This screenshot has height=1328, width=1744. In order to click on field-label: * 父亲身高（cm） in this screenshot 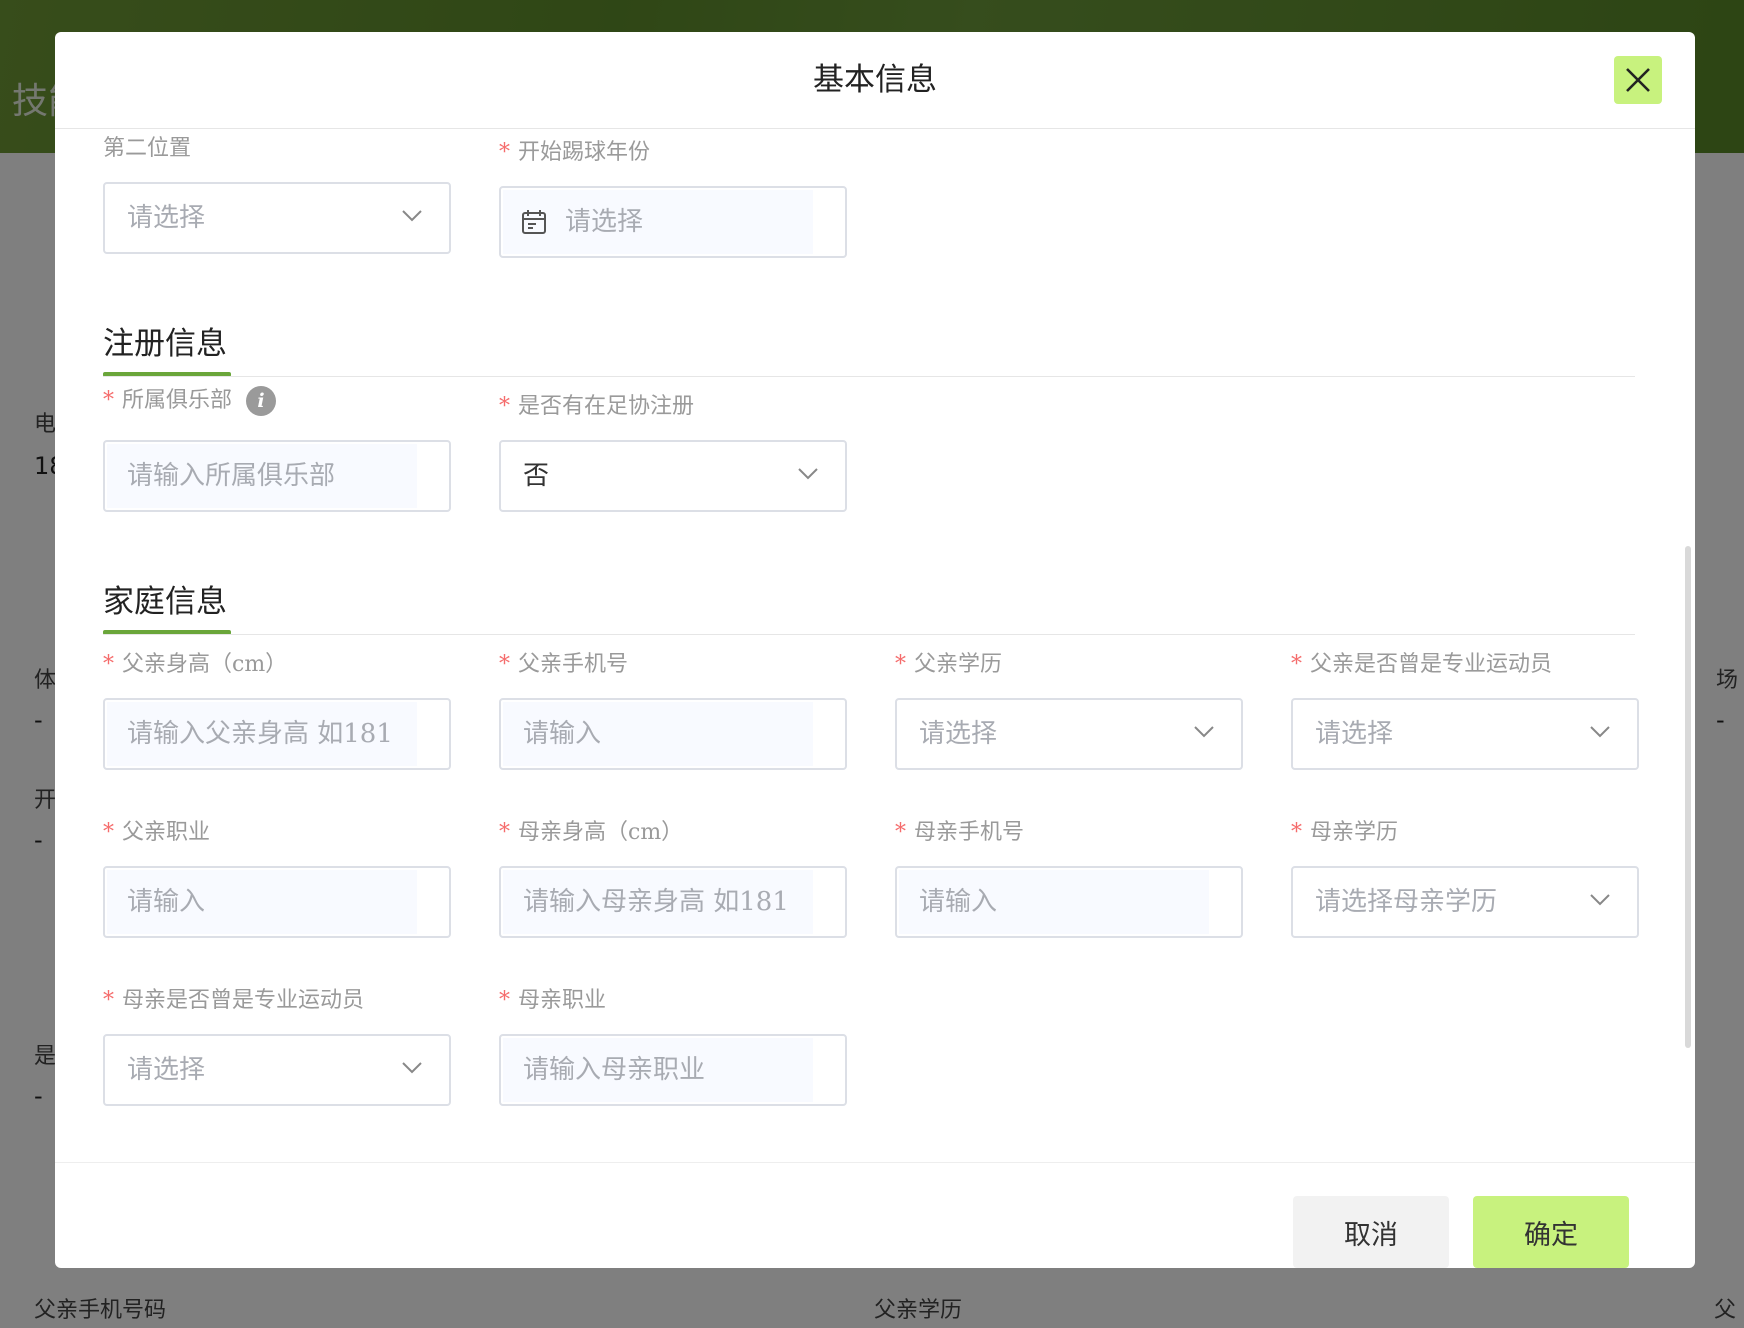, I will do `click(195, 664)`.